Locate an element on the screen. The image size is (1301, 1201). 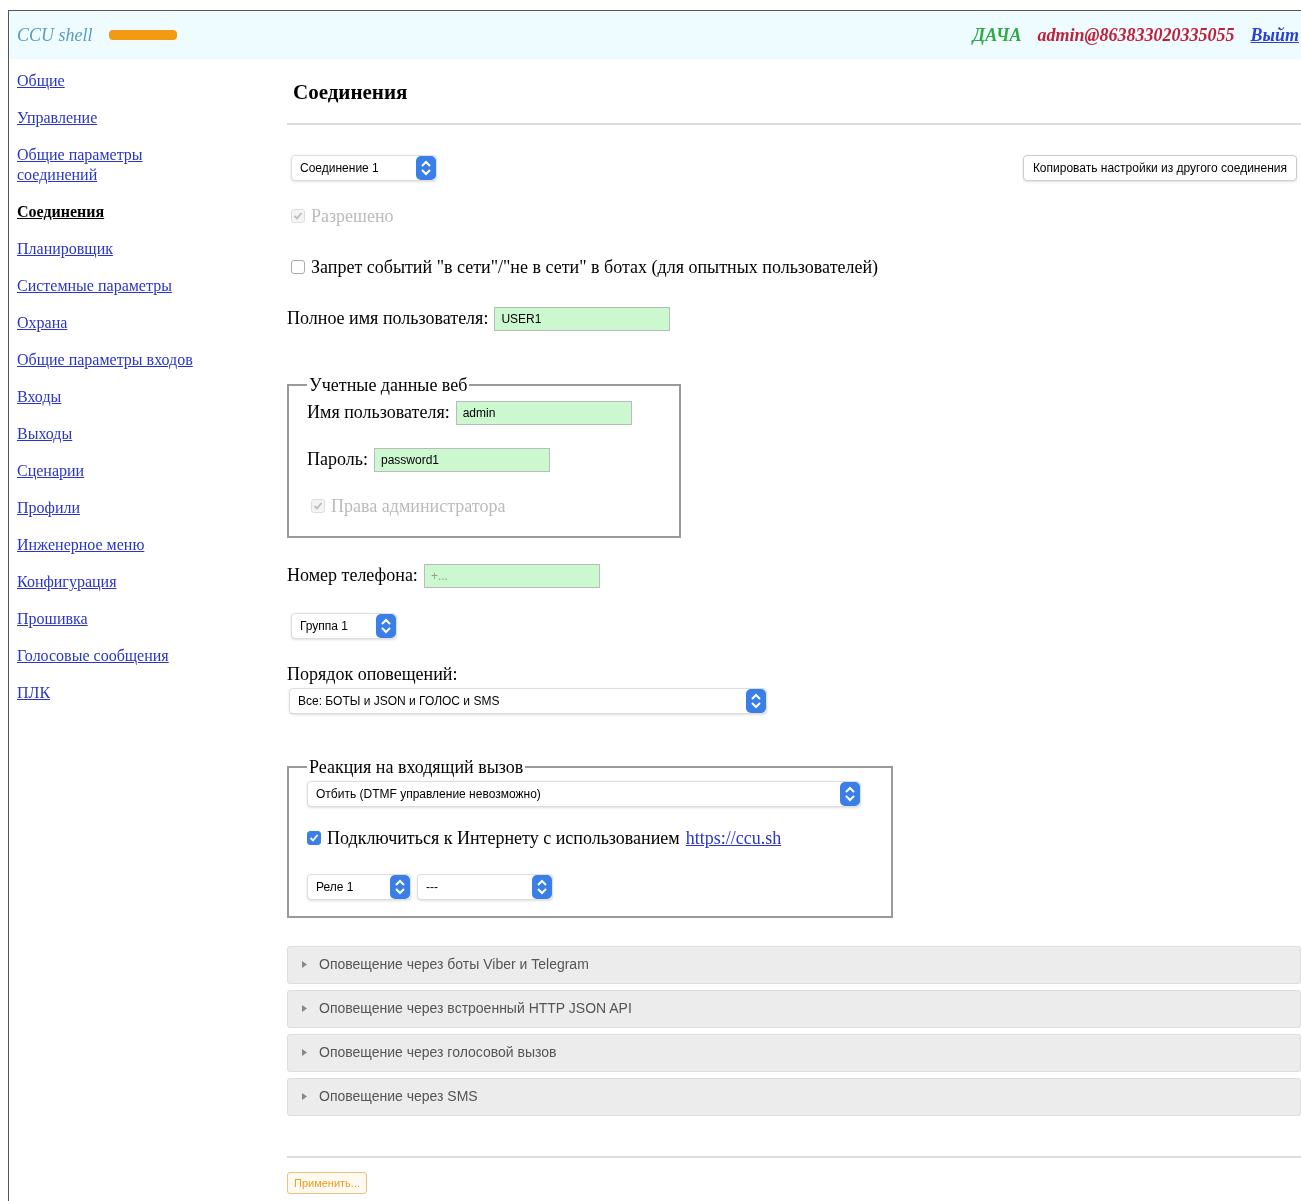
sidebar-link: Планировщик is located at coordinates (65, 249).